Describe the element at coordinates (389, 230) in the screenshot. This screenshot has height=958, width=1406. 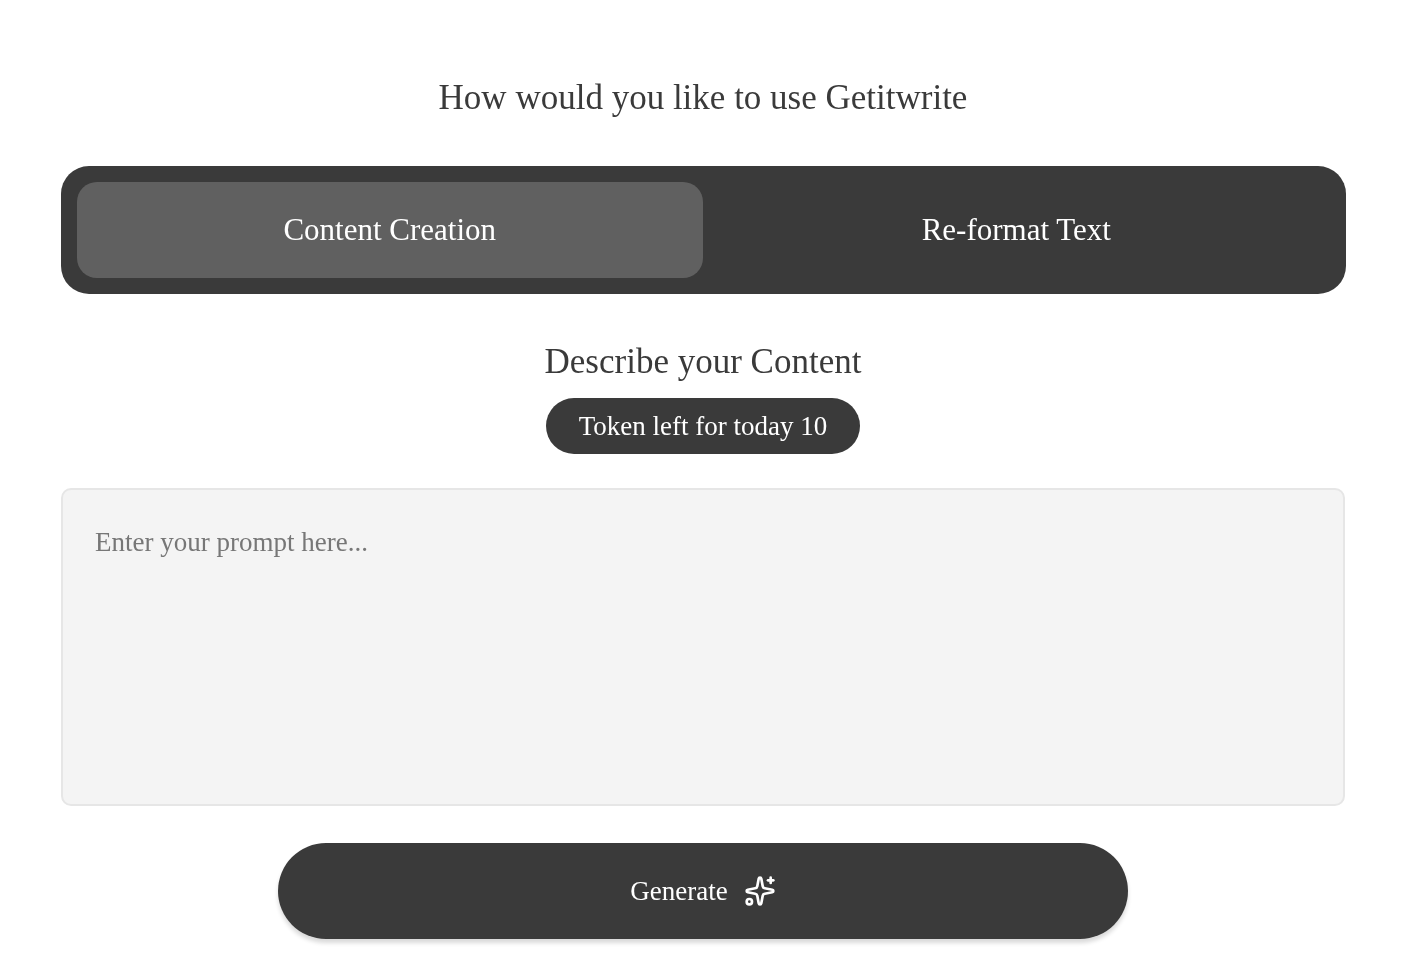
I see `mode-tab: Content Creation` at that location.